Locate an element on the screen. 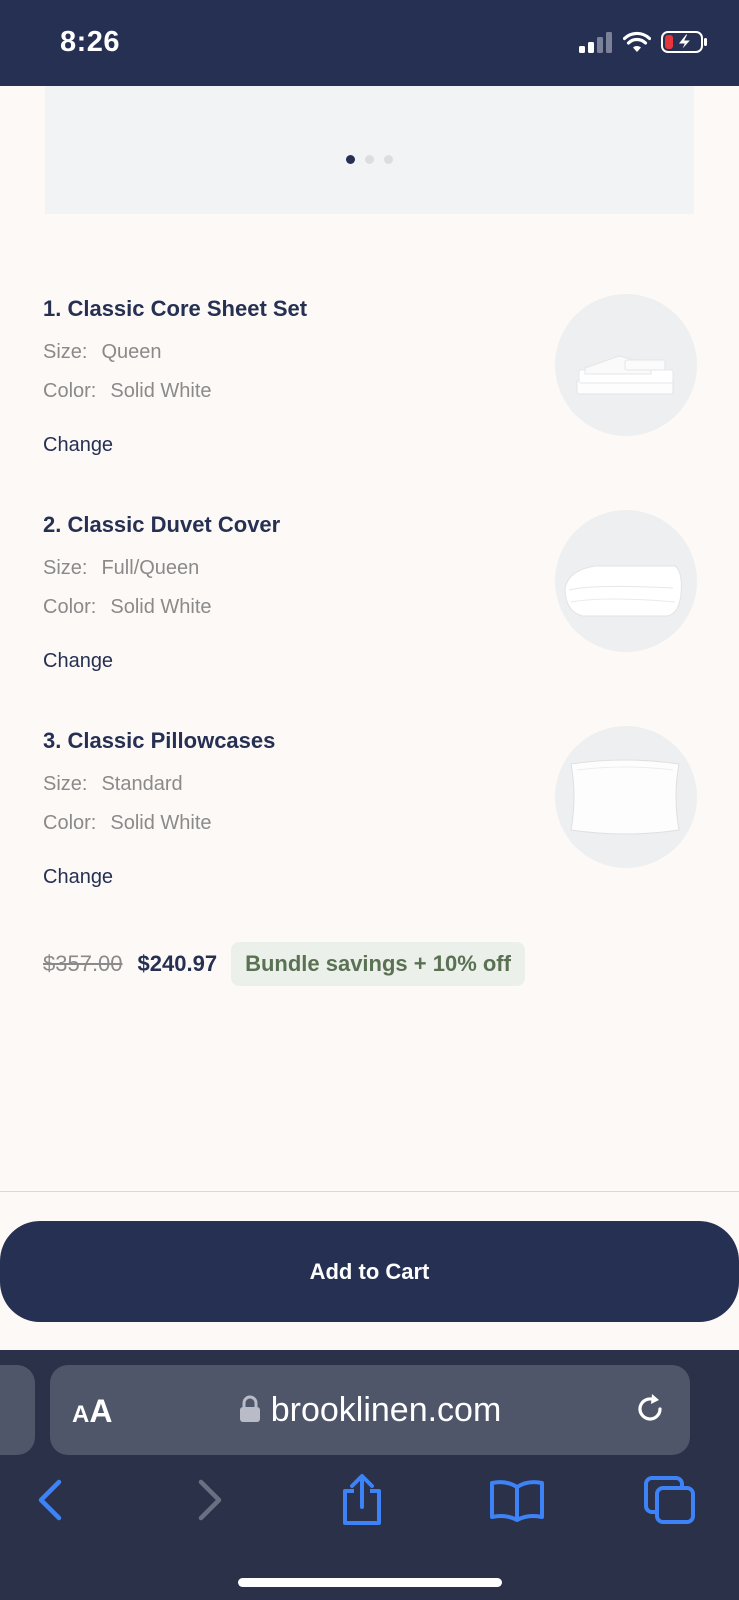  savings-badge: Bundle savings + 10% off is located at coordinates (378, 964).